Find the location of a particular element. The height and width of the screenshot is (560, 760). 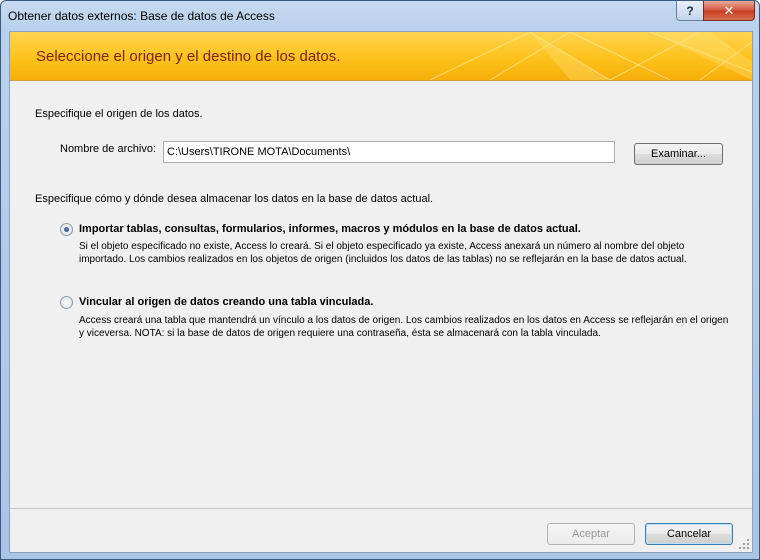

file-name-input is located at coordinates (389, 152).